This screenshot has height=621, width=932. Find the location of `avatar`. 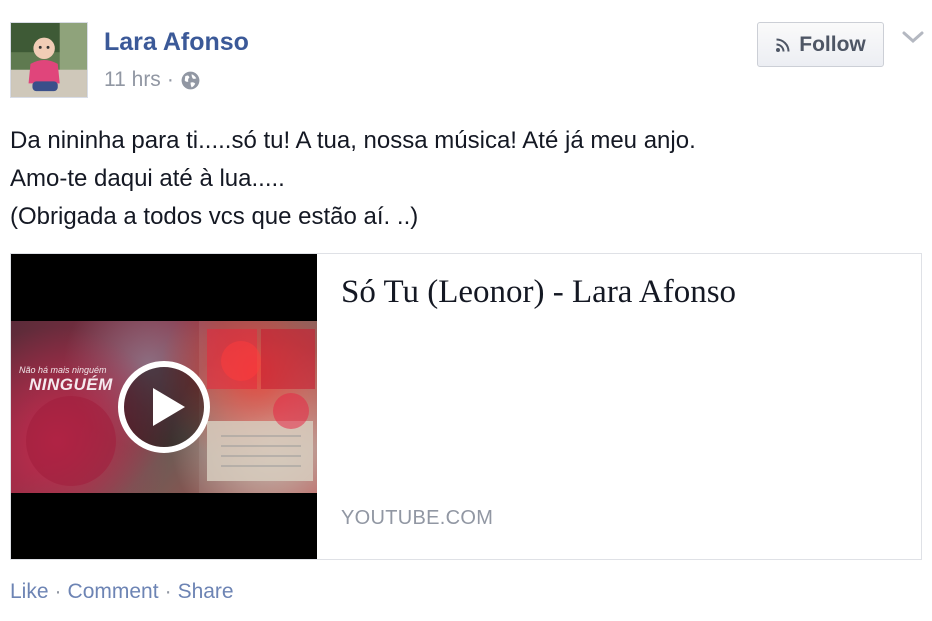

avatar is located at coordinates (49, 60).